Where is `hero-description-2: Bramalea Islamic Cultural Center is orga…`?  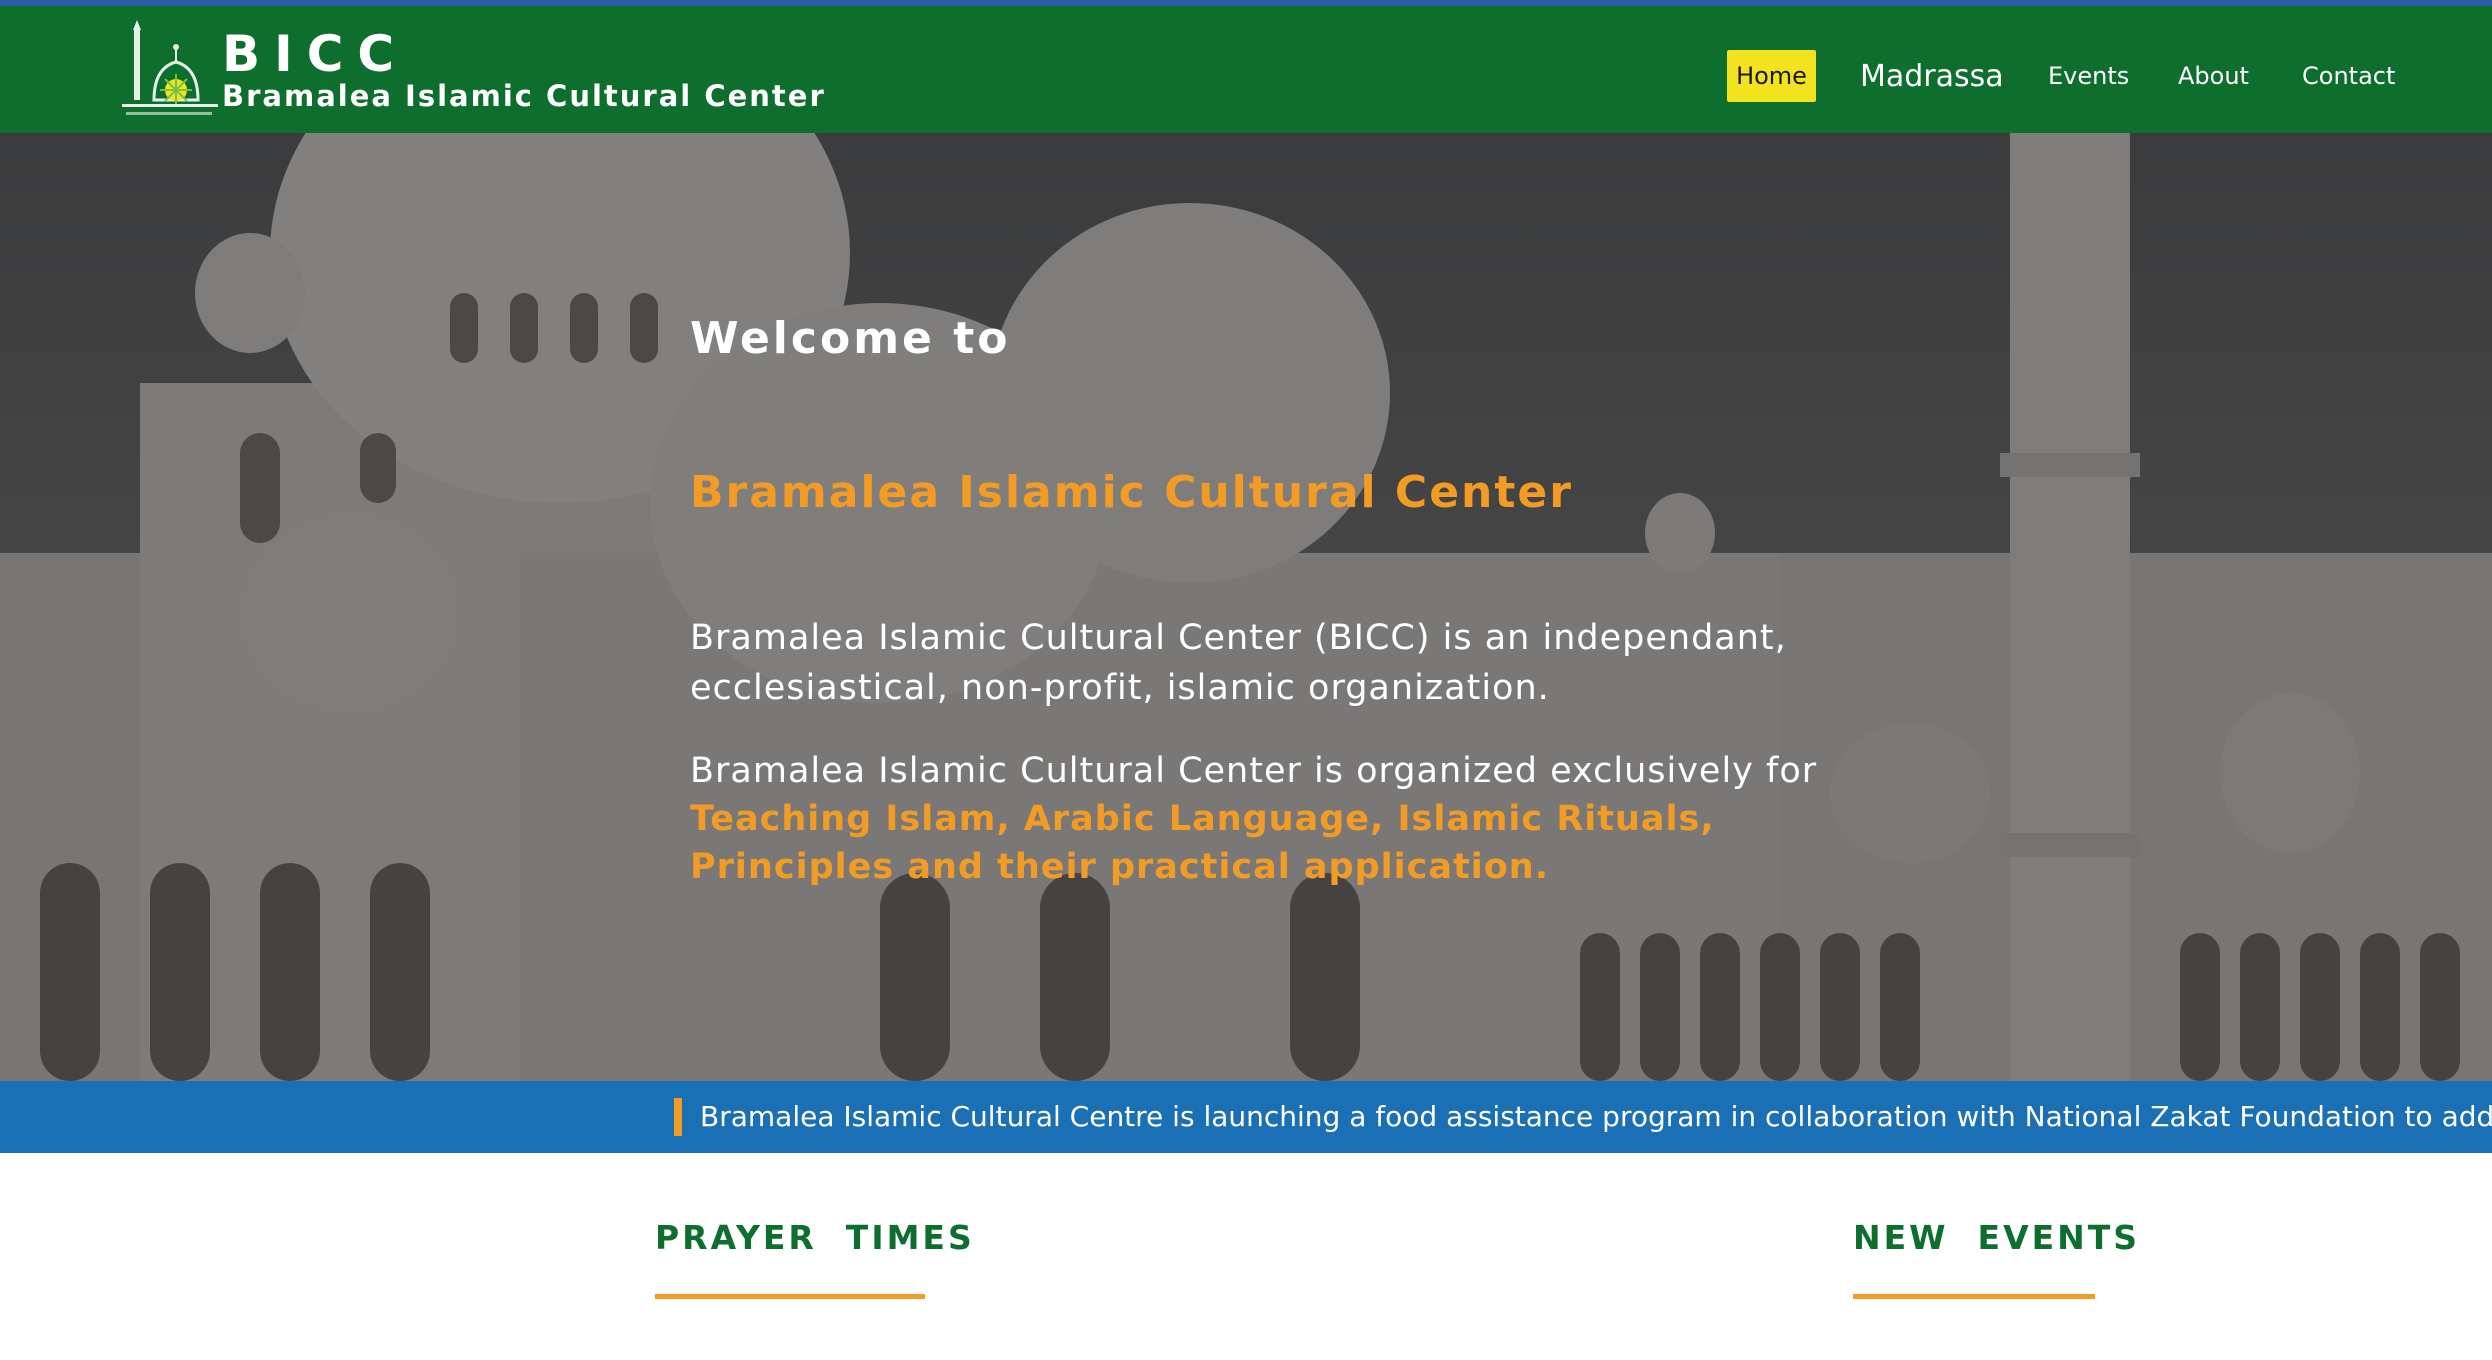 hero-description-2: Bramalea Islamic Cultural Center is orga… is located at coordinates (1260, 819).